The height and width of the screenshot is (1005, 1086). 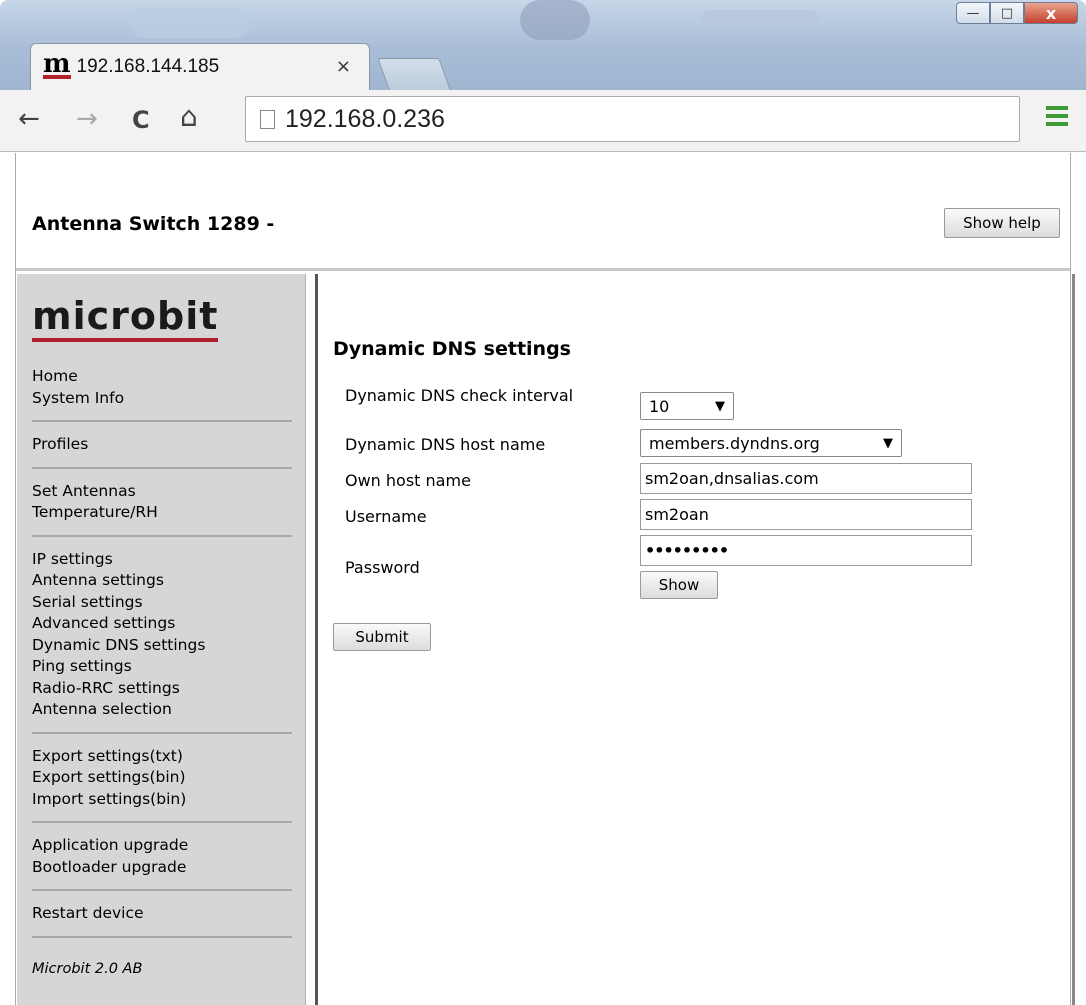 What do you see at coordinates (806, 550) in the screenshot?
I see `password-input: •••••••••` at bounding box center [806, 550].